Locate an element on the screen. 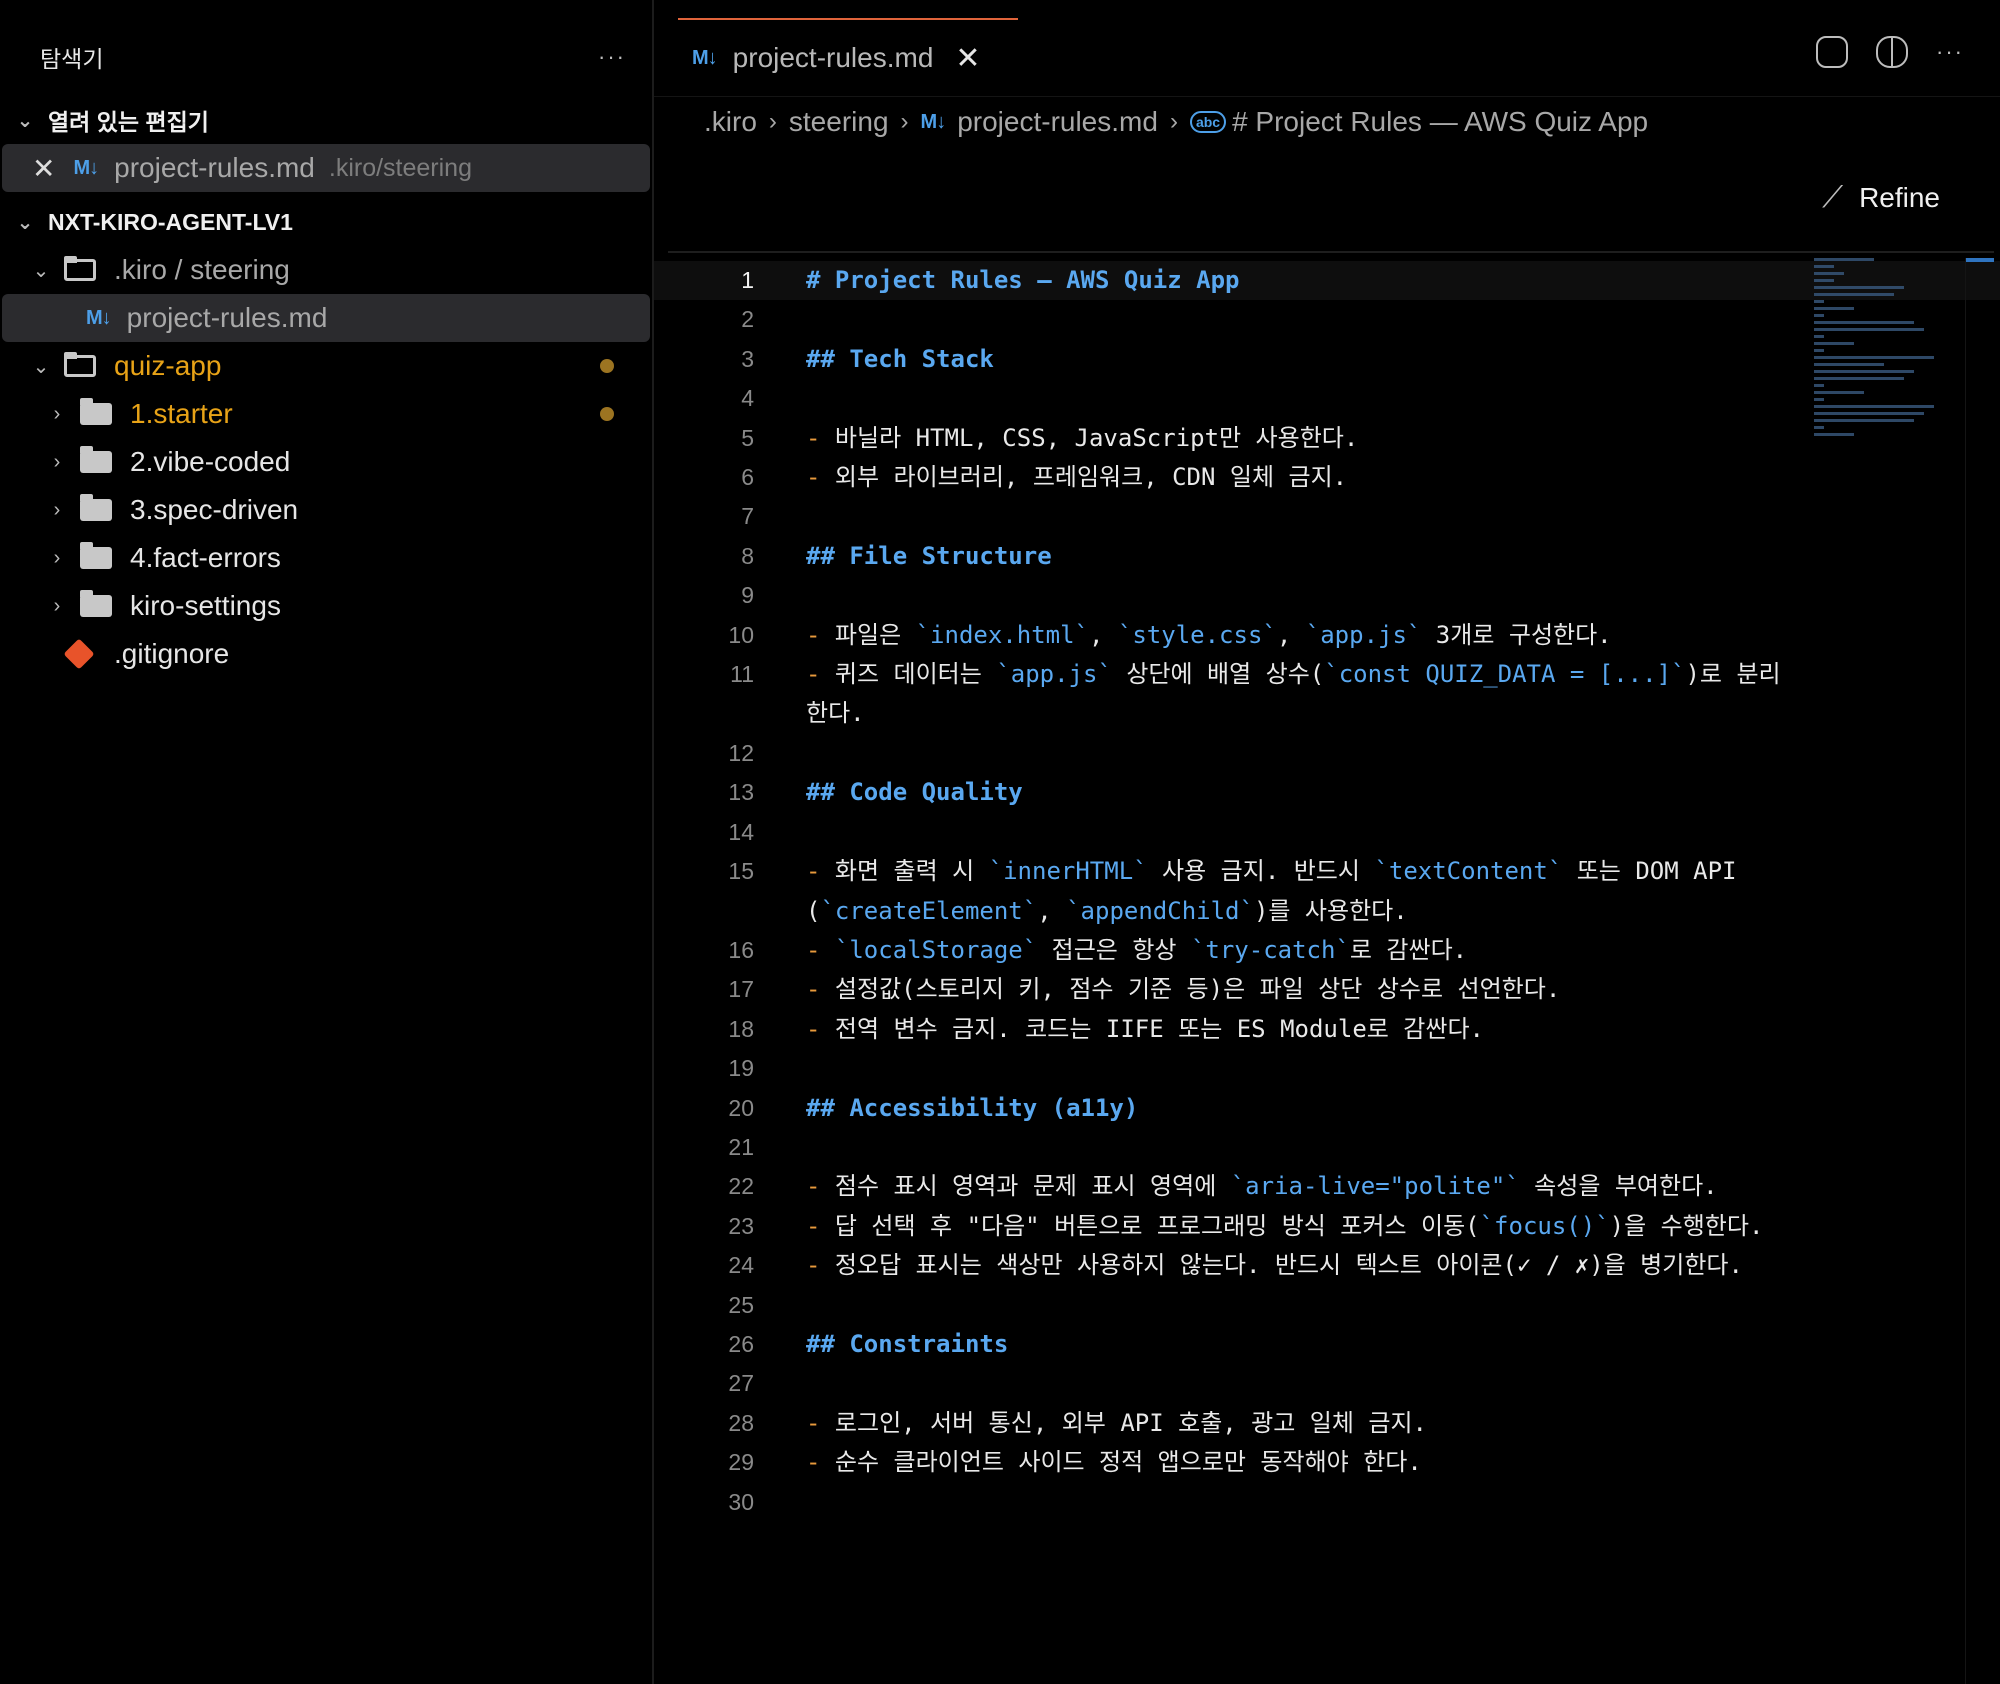  line-number: 24 is located at coordinates (741, 1265).